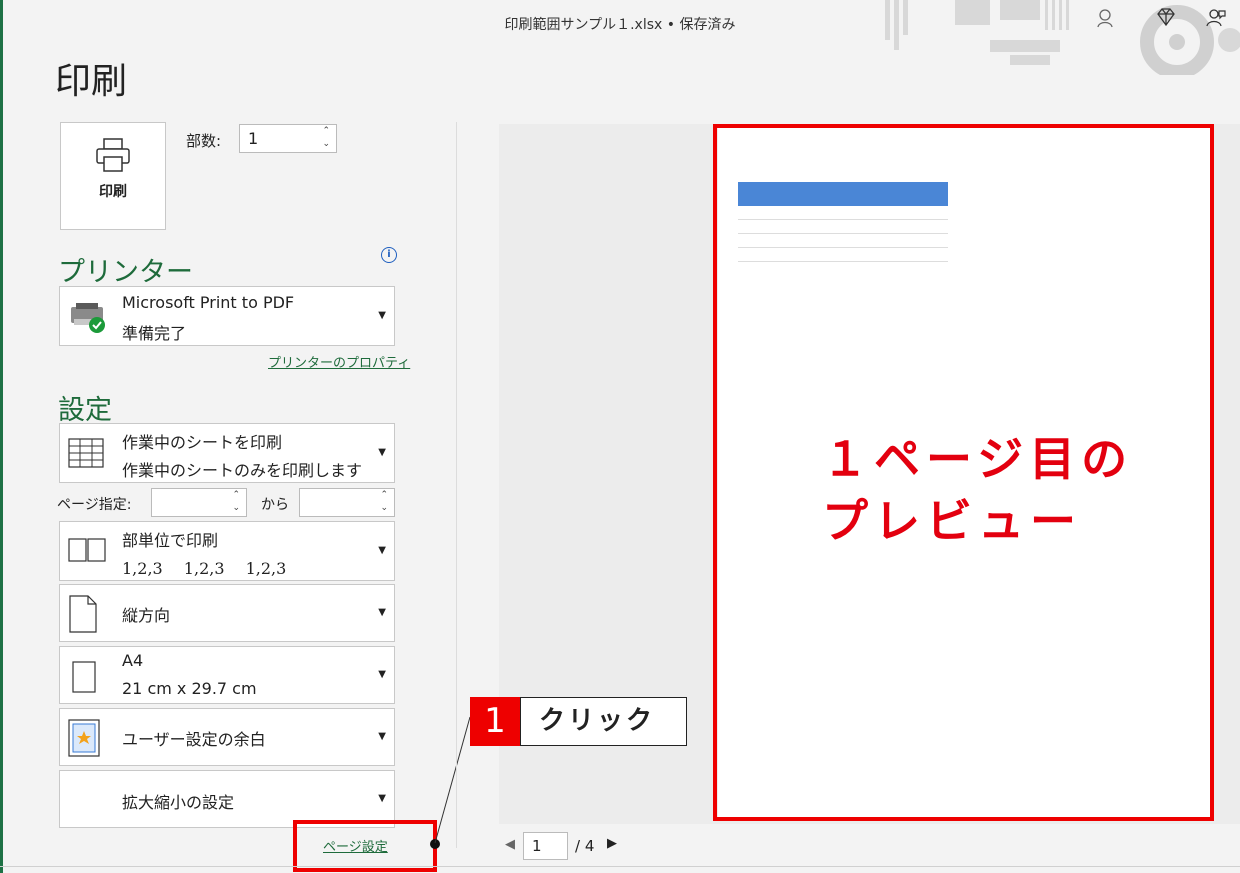  What do you see at coordinates (620, 866) in the screenshot?
I see `bottom-border` at bounding box center [620, 866].